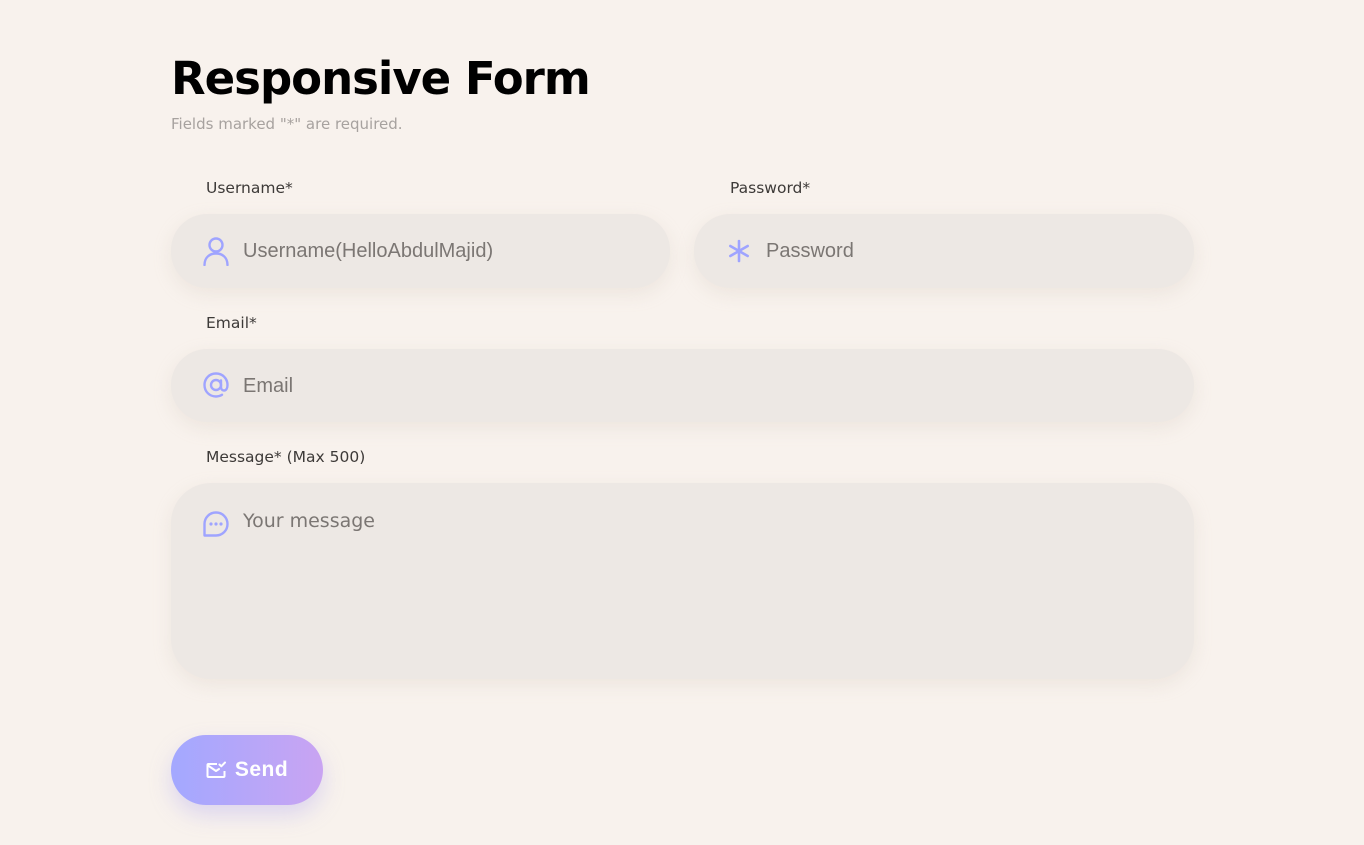 Image resolution: width=1364 pixels, height=845 pixels. Describe the element at coordinates (381, 78) in the screenshot. I see `page-title: Responsive Form` at that location.